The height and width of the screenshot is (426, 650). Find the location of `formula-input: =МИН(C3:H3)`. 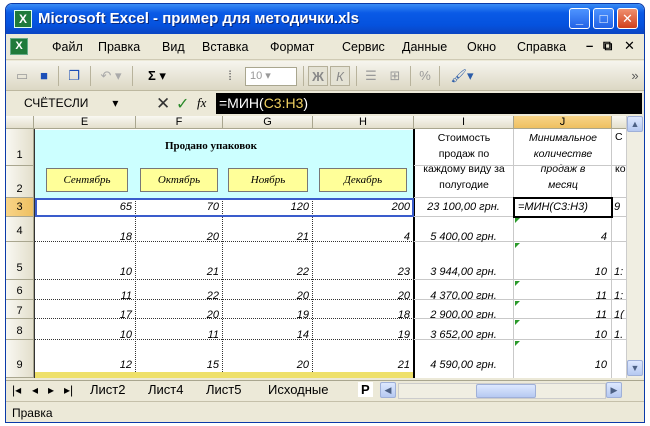

formula-input: =МИН(C3:H3) is located at coordinates (429, 103).